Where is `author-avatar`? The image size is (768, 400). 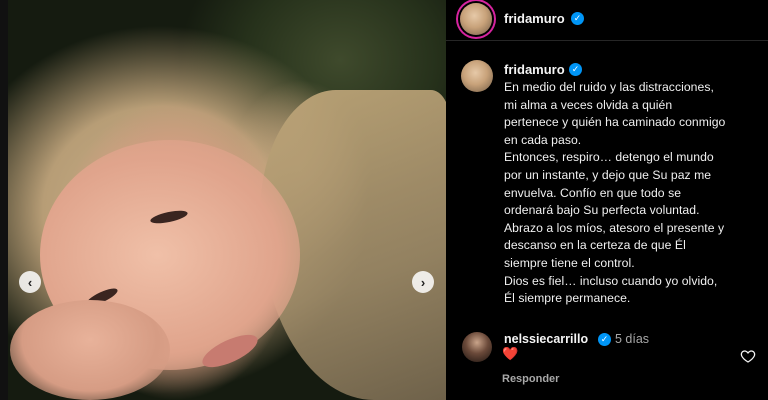 author-avatar is located at coordinates (476, 19).